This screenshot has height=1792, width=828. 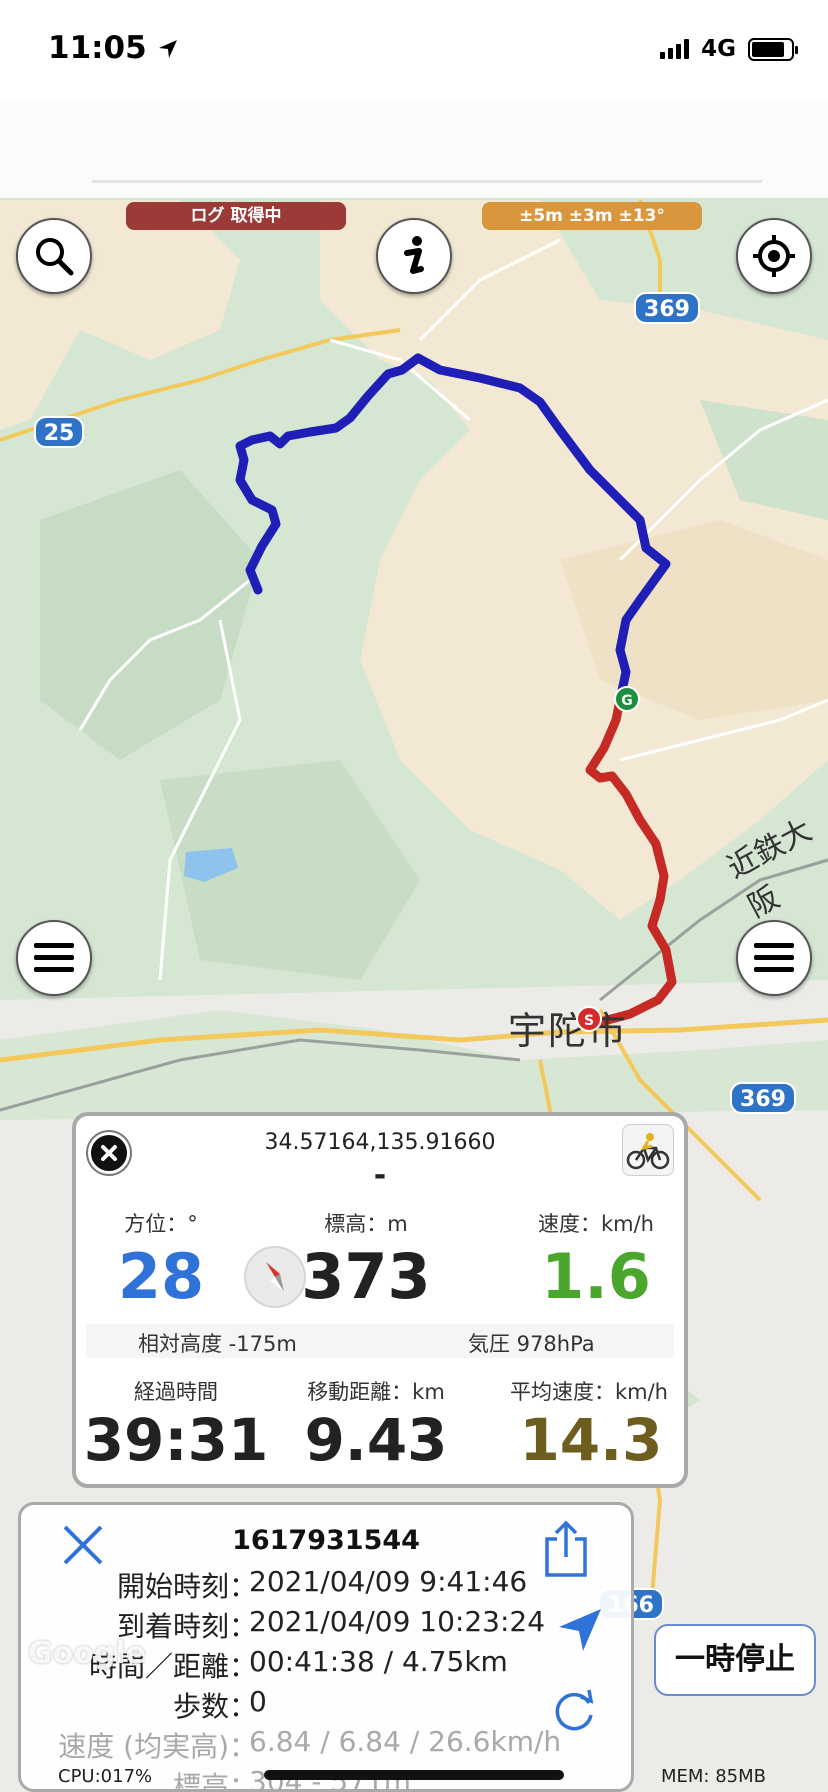 What do you see at coordinates (176, 1392) in the screenshot?
I see `elapsed-time-label: 経過時間` at bounding box center [176, 1392].